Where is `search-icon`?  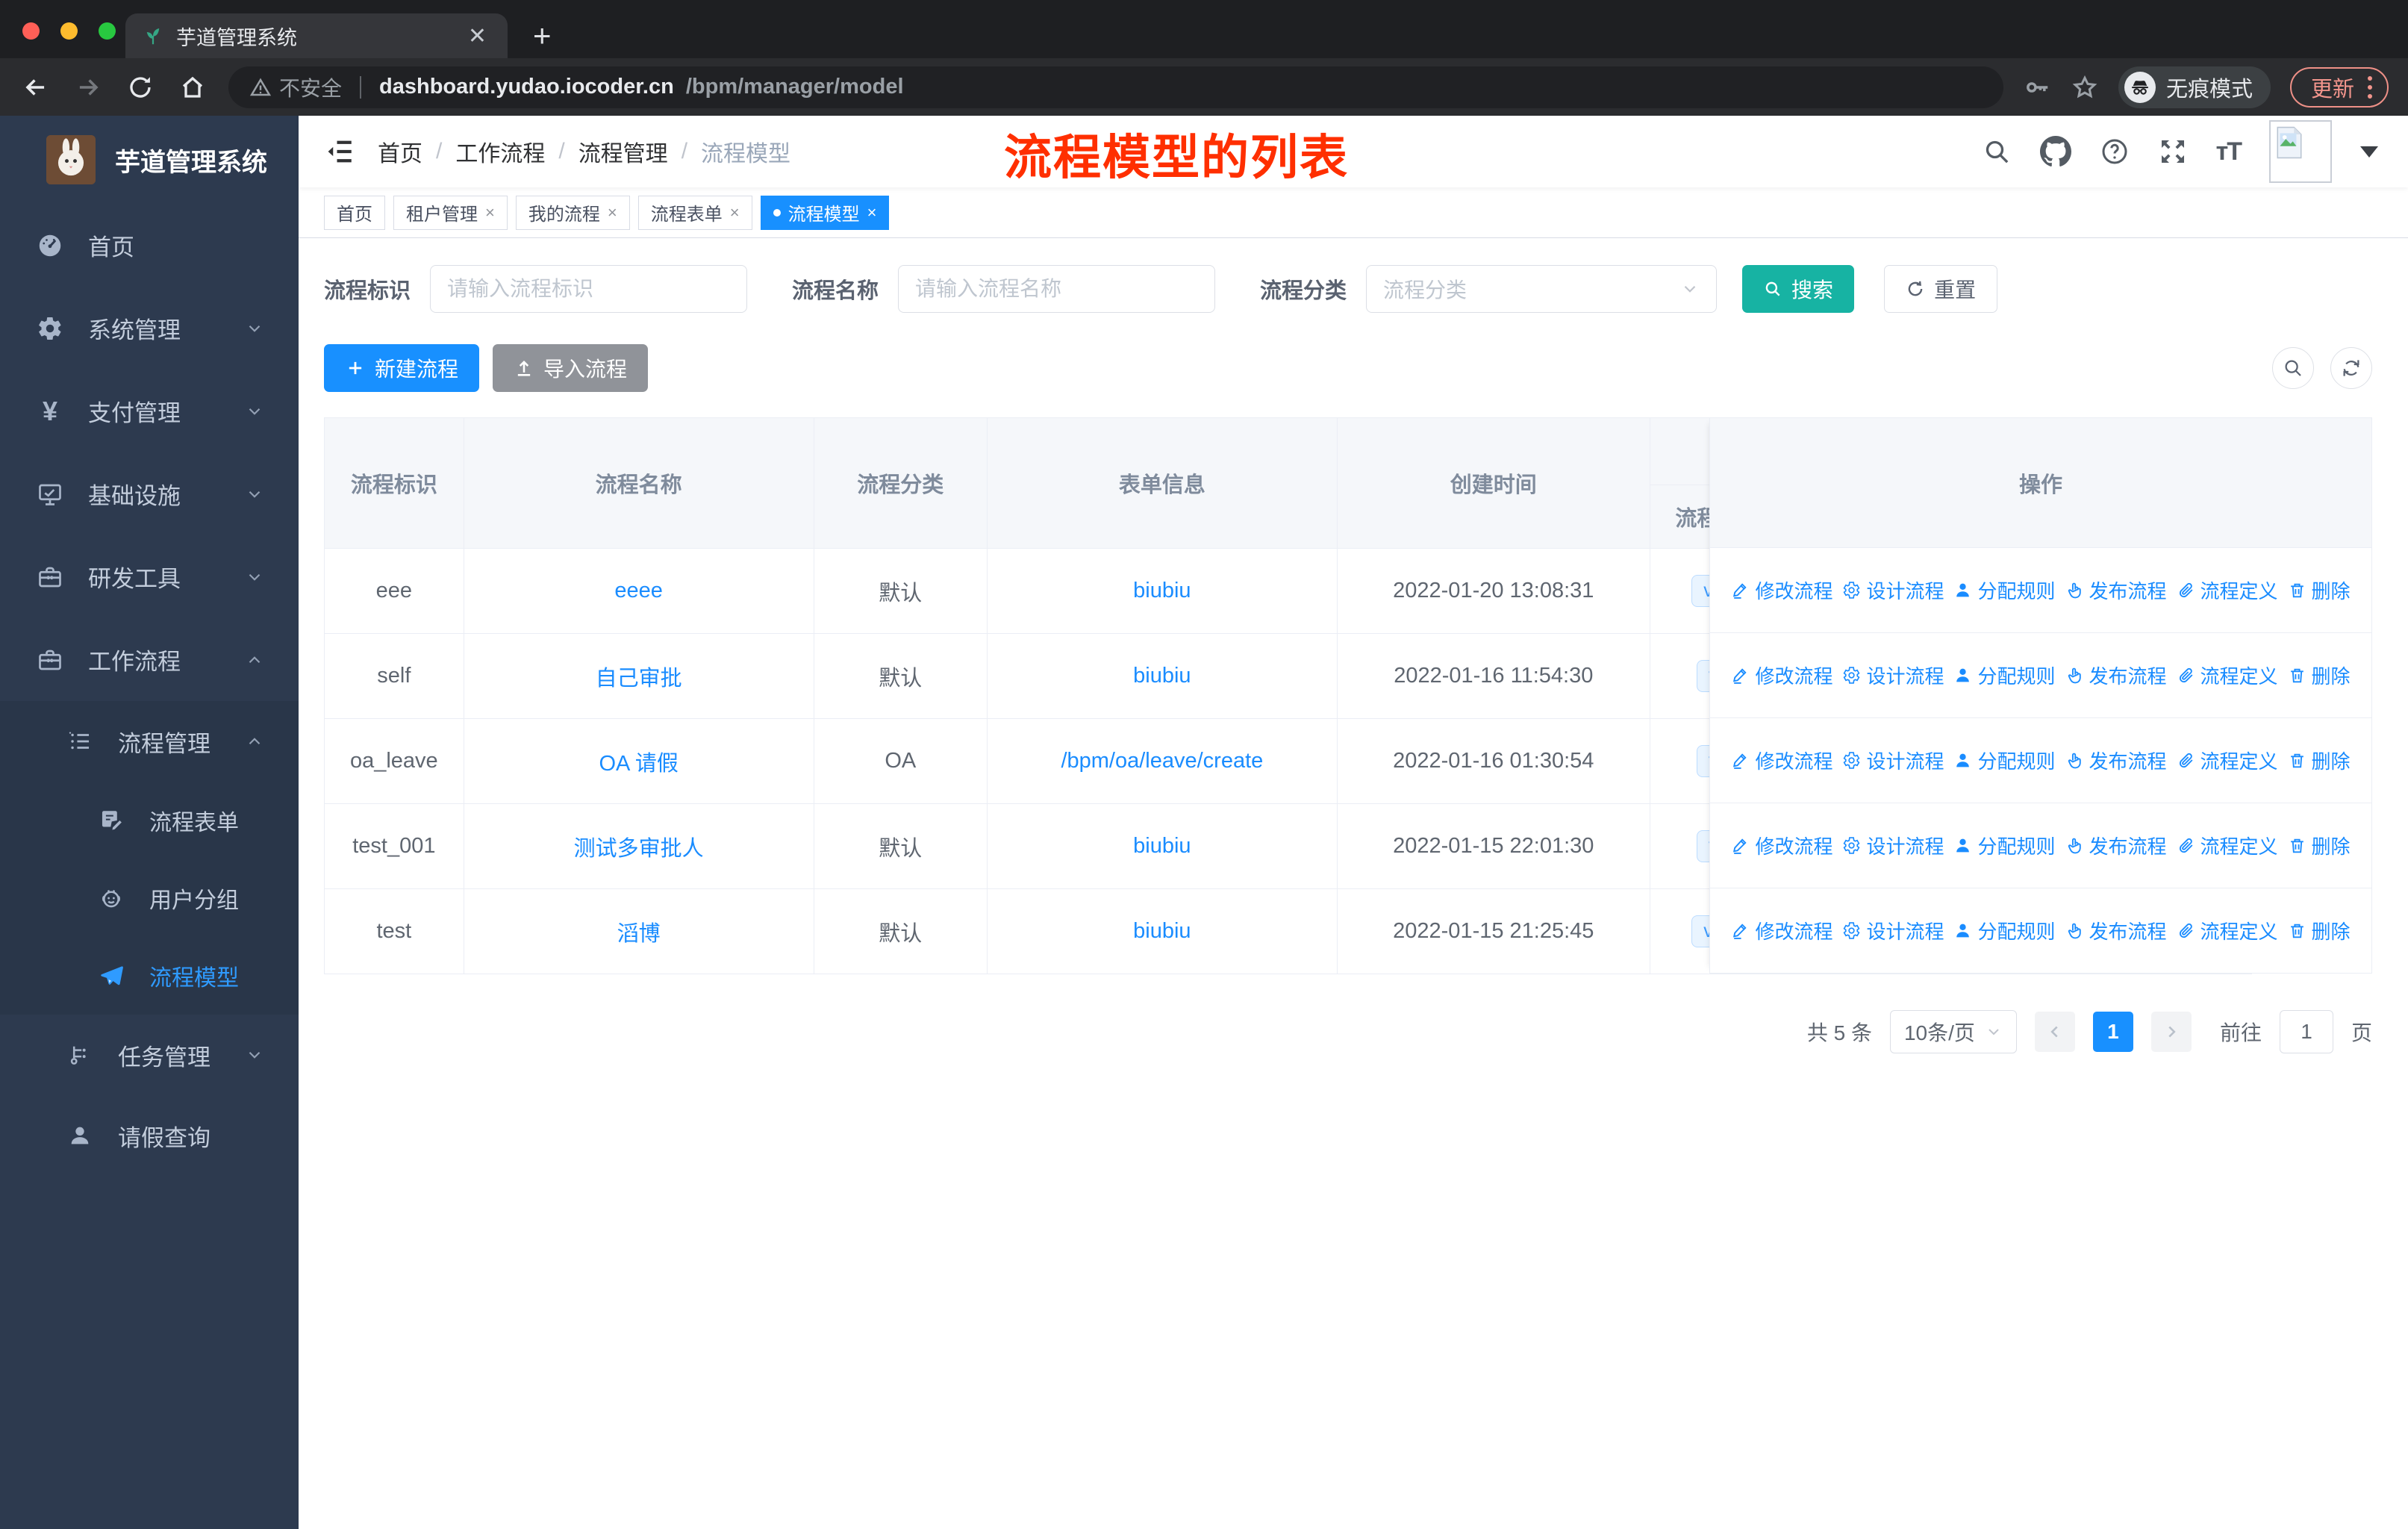 search-icon is located at coordinates (1997, 151).